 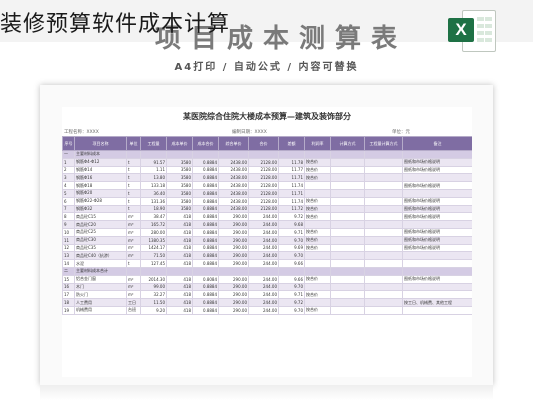 What do you see at coordinates (347, 143) in the screenshot?
I see `column-header: 计算方式` at bounding box center [347, 143].